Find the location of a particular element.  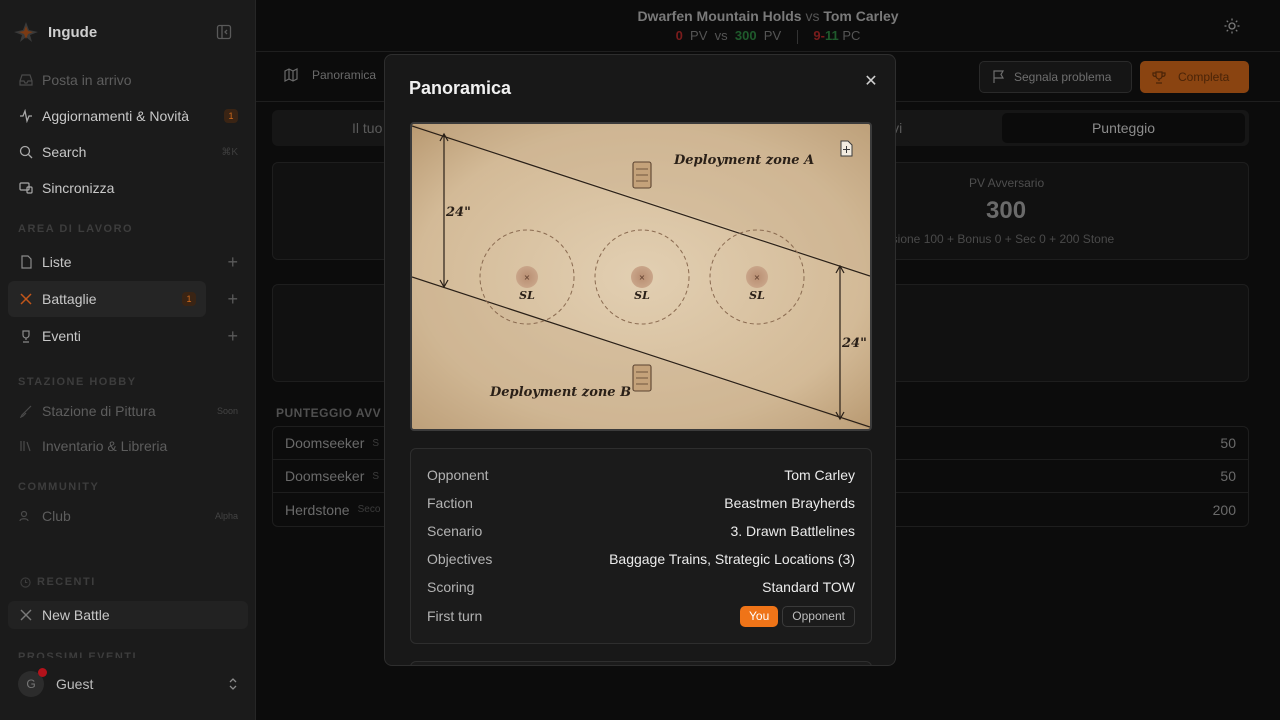

section-recent: RECENTI is located at coordinates (58, 582).